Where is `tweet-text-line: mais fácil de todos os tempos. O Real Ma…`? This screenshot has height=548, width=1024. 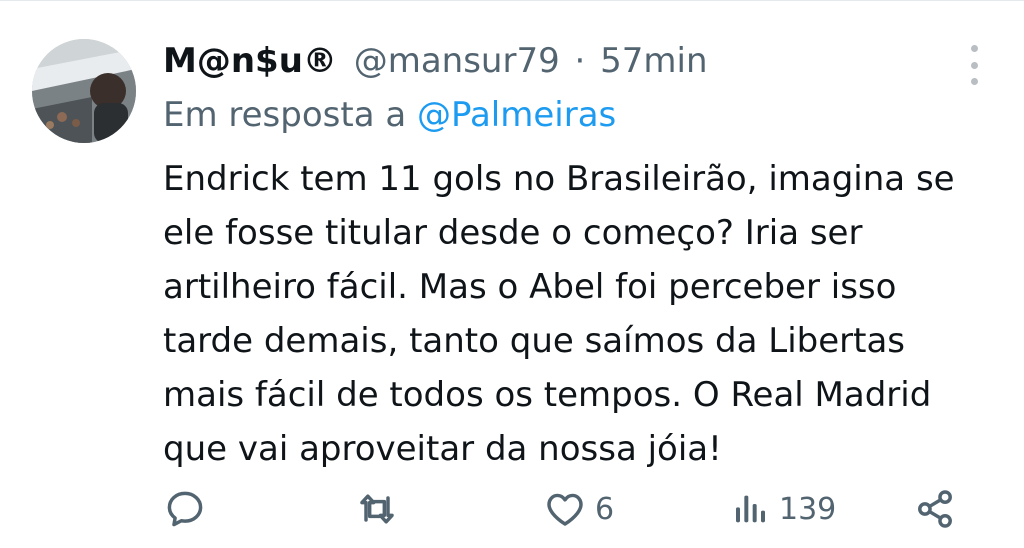
tweet-text-line: mais fácil de todos os tempos. O Real Ma… is located at coordinates (547, 395).